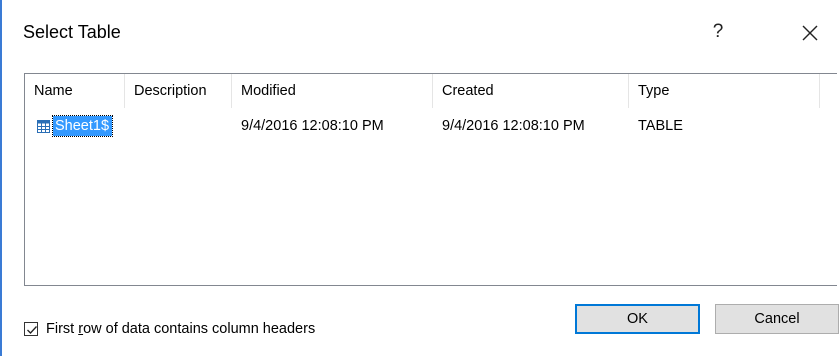  I want to click on row-name-label: Sheet1$, so click(82, 126).